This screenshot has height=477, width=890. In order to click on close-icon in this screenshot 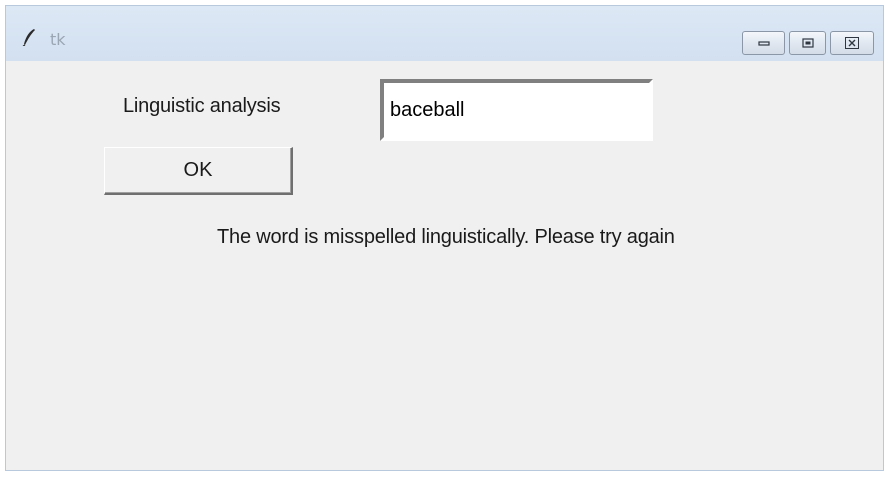, I will do `click(852, 43)`.